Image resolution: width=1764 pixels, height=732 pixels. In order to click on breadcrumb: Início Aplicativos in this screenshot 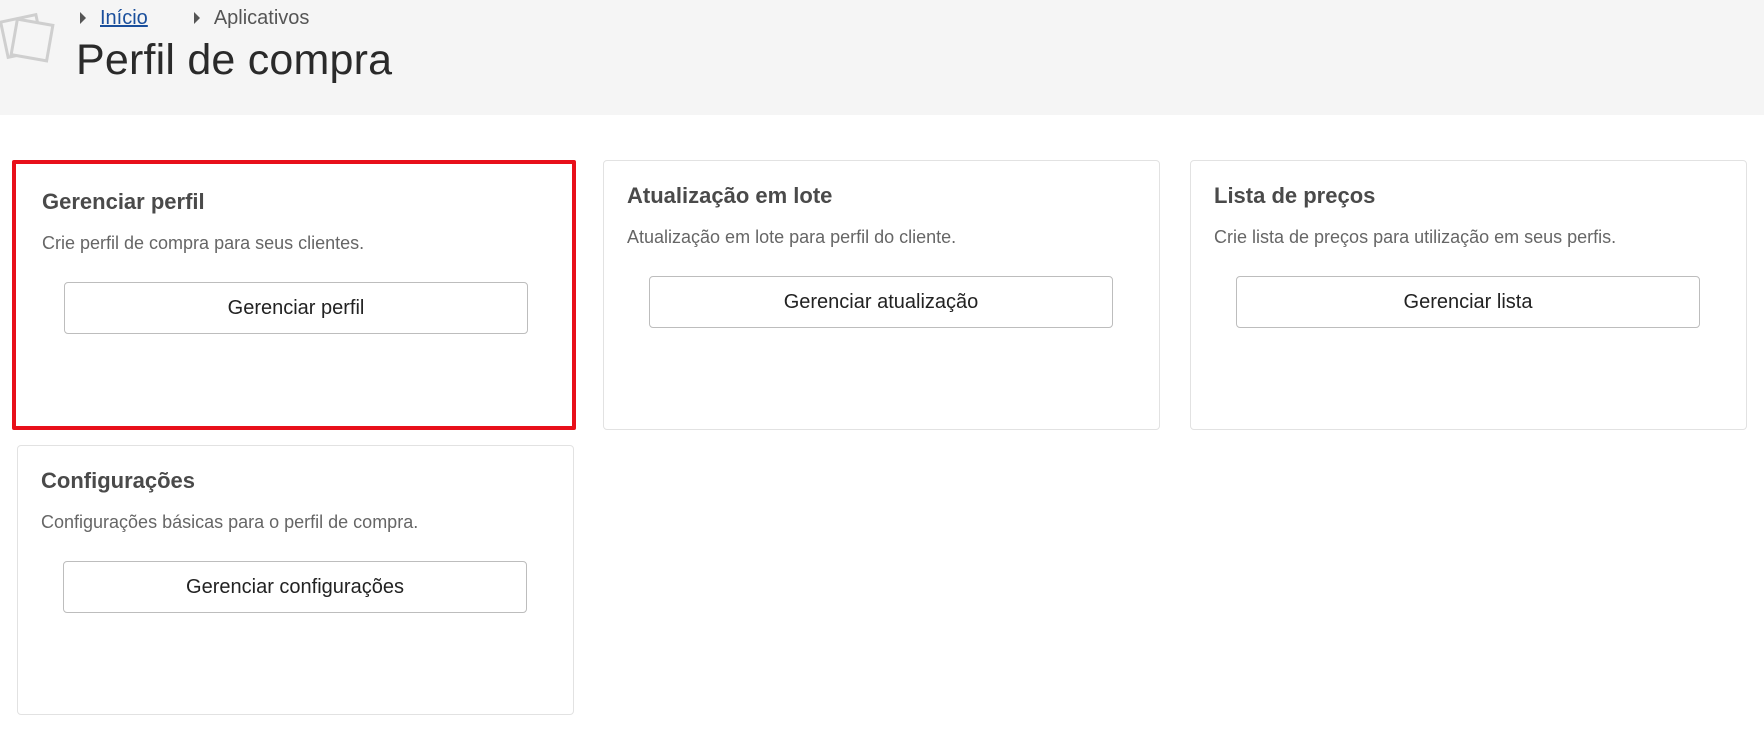, I will do `click(217, 18)`.